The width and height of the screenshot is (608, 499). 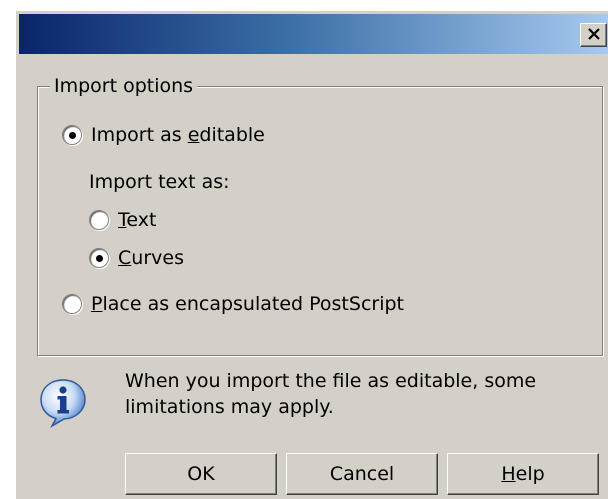 I want to click on curves-option-label: Curves, so click(x=151, y=258).